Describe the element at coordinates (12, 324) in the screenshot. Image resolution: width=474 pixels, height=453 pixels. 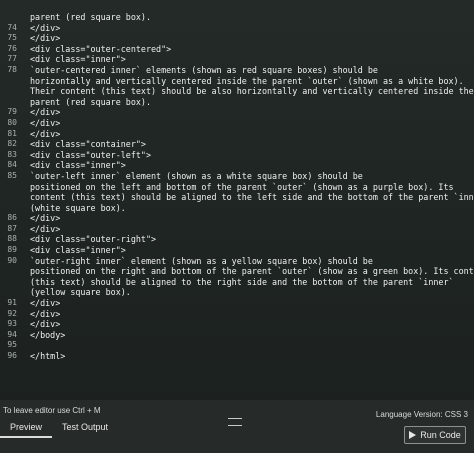
I see `line-number: 93` at that location.